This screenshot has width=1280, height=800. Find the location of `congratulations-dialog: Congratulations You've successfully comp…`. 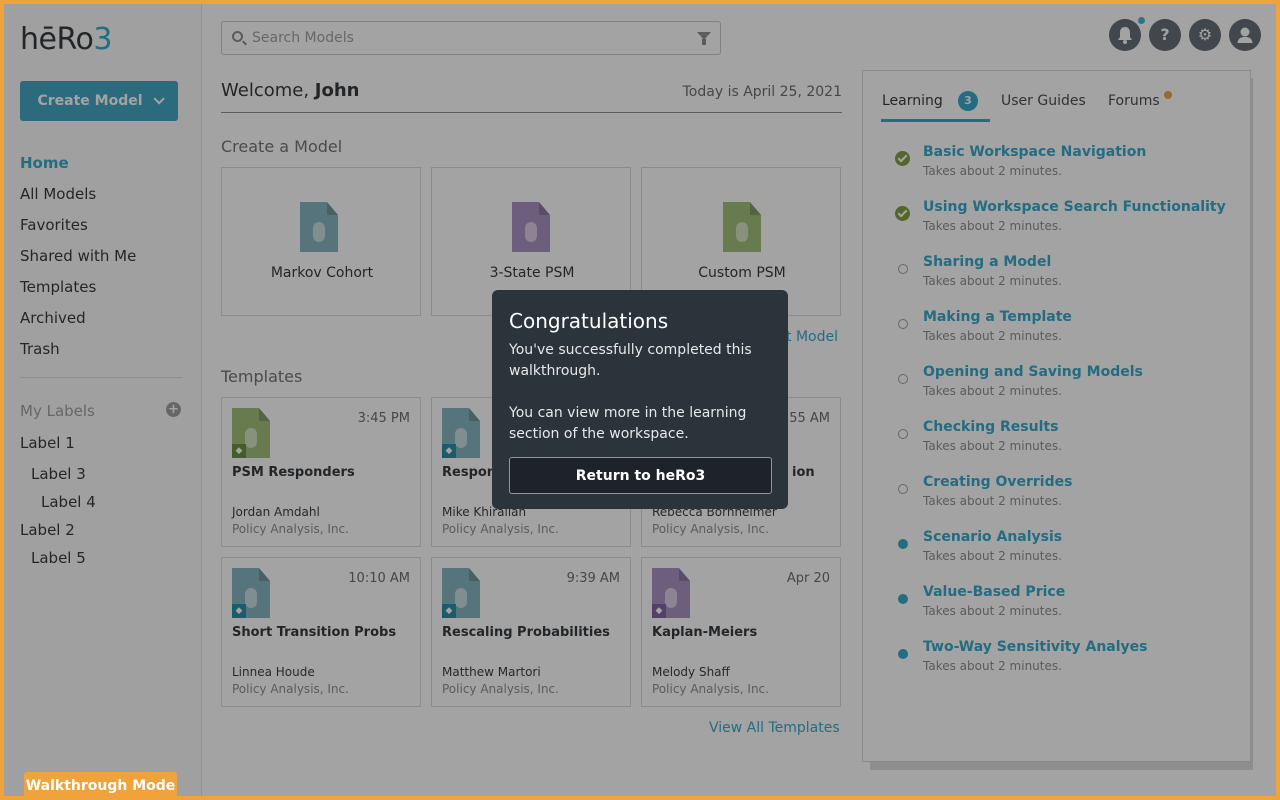

congratulations-dialog: Congratulations You've successfully comp… is located at coordinates (640, 399).